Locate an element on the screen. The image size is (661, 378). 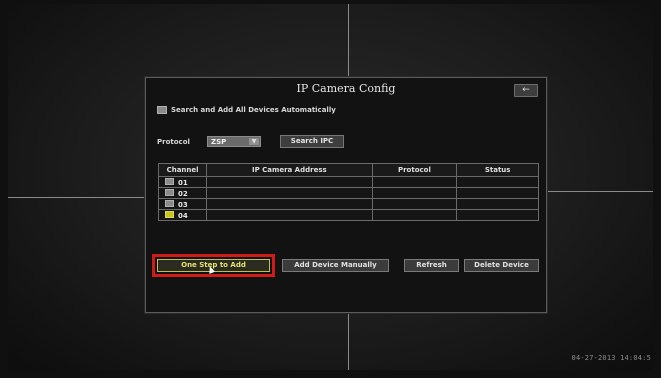
table-row: 03 is located at coordinates (348, 204).